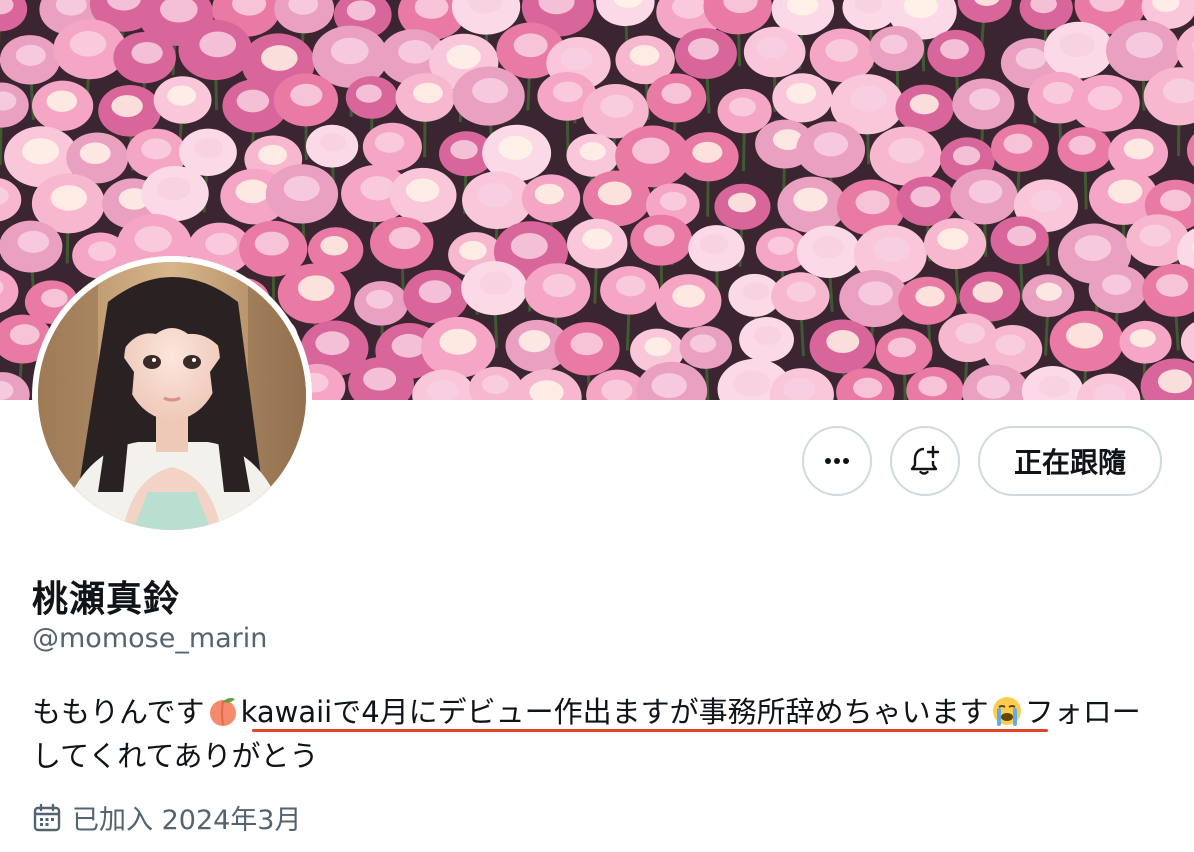 This screenshot has height=852, width=1194. I want to click on more-horizontal-icon, so click(836, 461).